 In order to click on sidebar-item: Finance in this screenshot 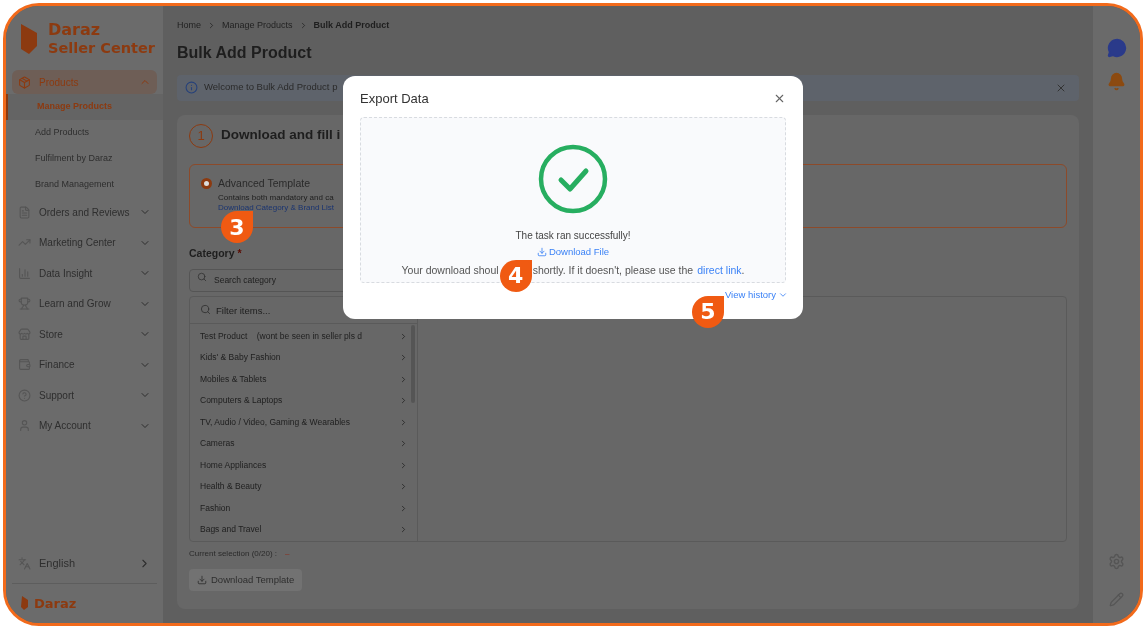, I will do `click(84, 364)`.